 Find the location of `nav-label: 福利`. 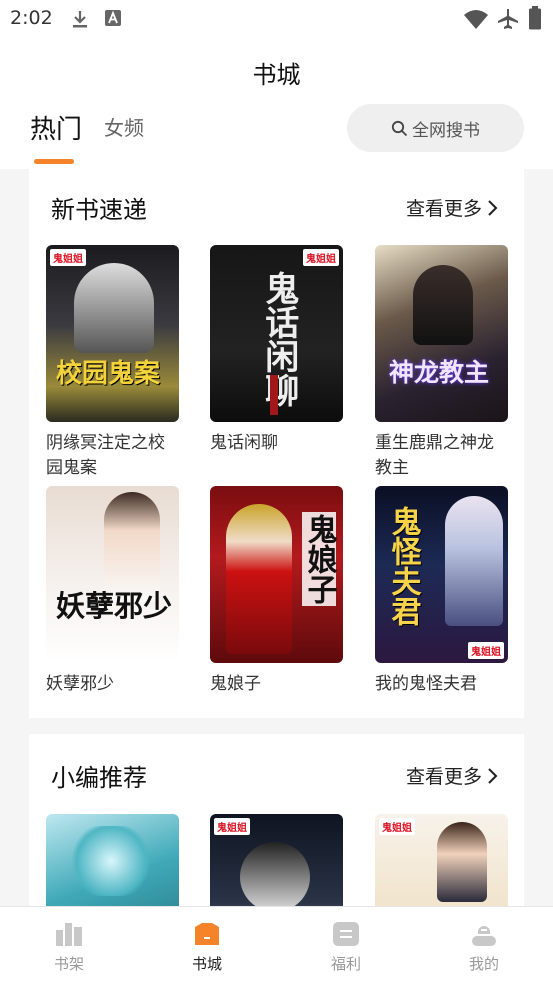

nav-label: 福利 is located at coordinates (345, 964).